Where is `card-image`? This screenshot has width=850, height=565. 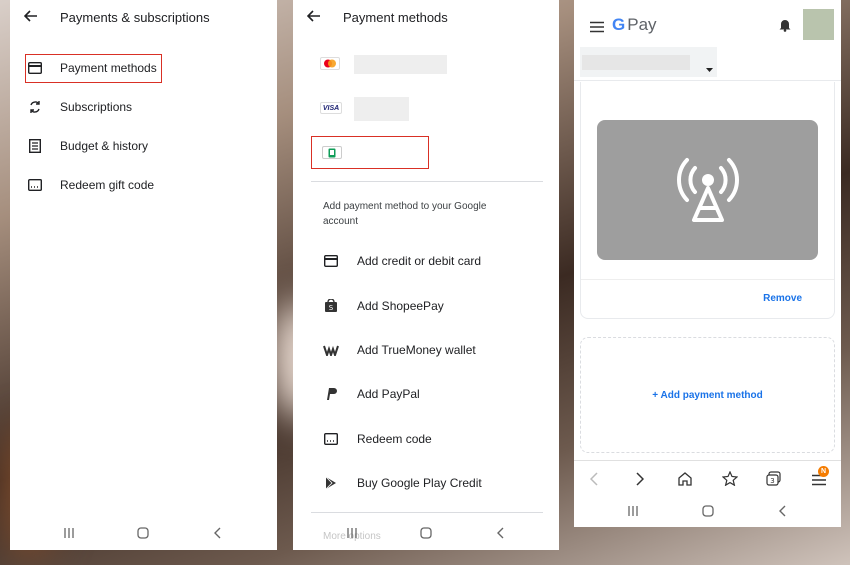 card-image is located at coordinates (707, 190).